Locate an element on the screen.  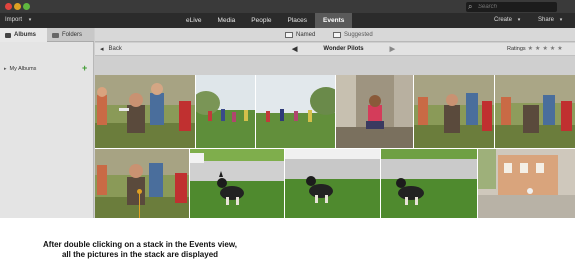
ratings-label: Ratings is located at coordinates (516, 49).